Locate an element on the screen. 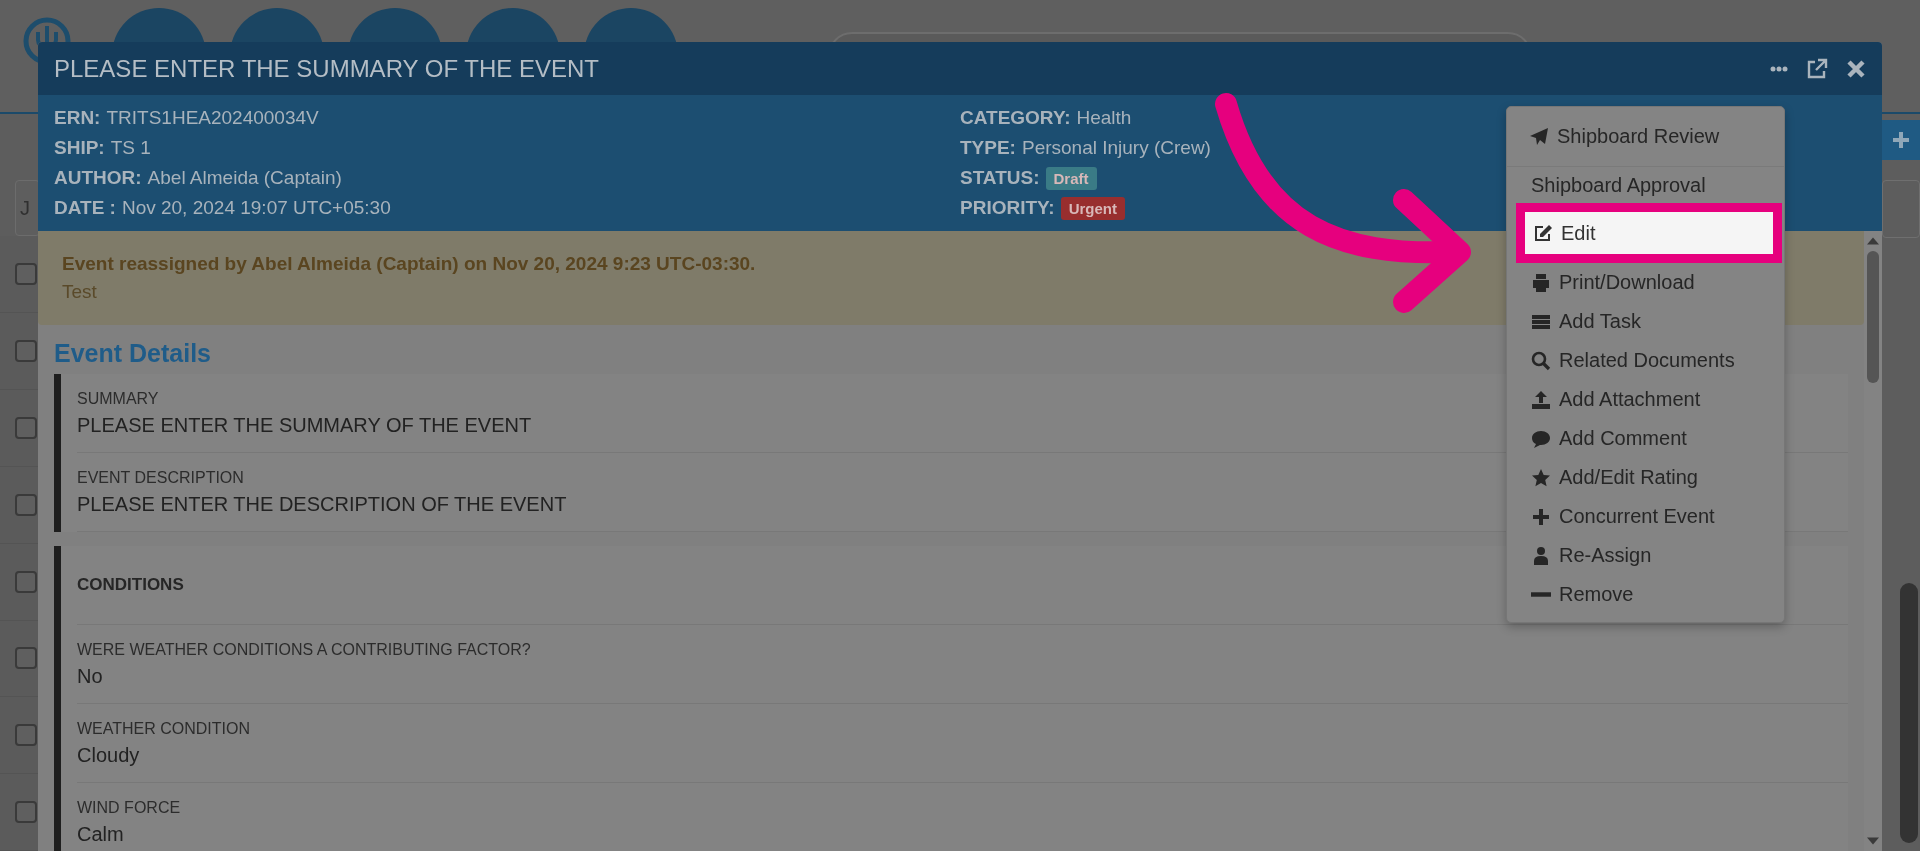 Image resolution: width=1920 pixels, height=851 pixels. field-value: No is located at coordinates (90, 676).